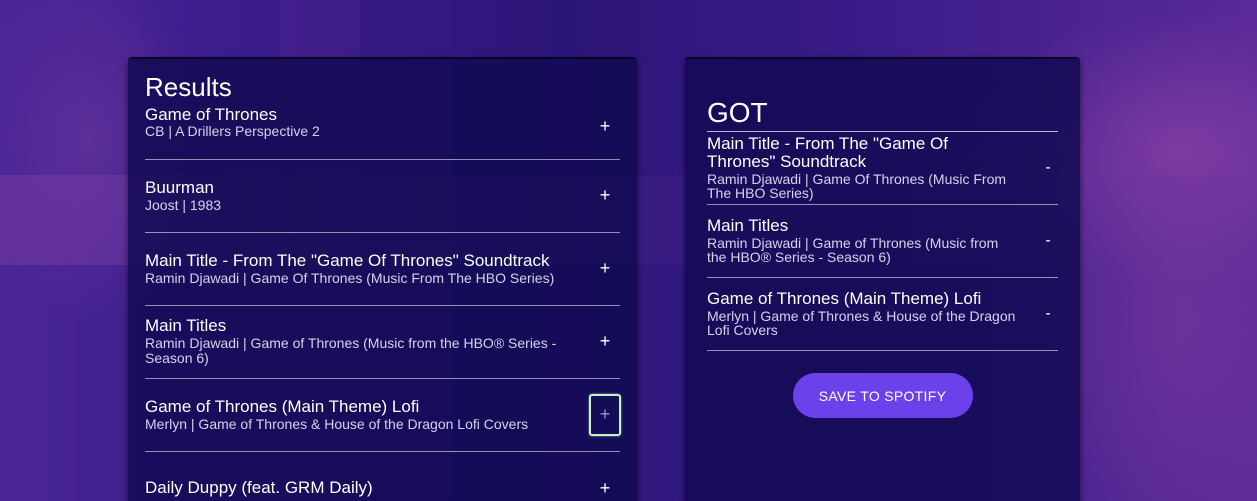 This screenshot has width=1257, height=501. What do you see at coordinates (211, 114) in the screenshot?
I see `track-name: Game of Thrones` at bounding box center [211, 114].